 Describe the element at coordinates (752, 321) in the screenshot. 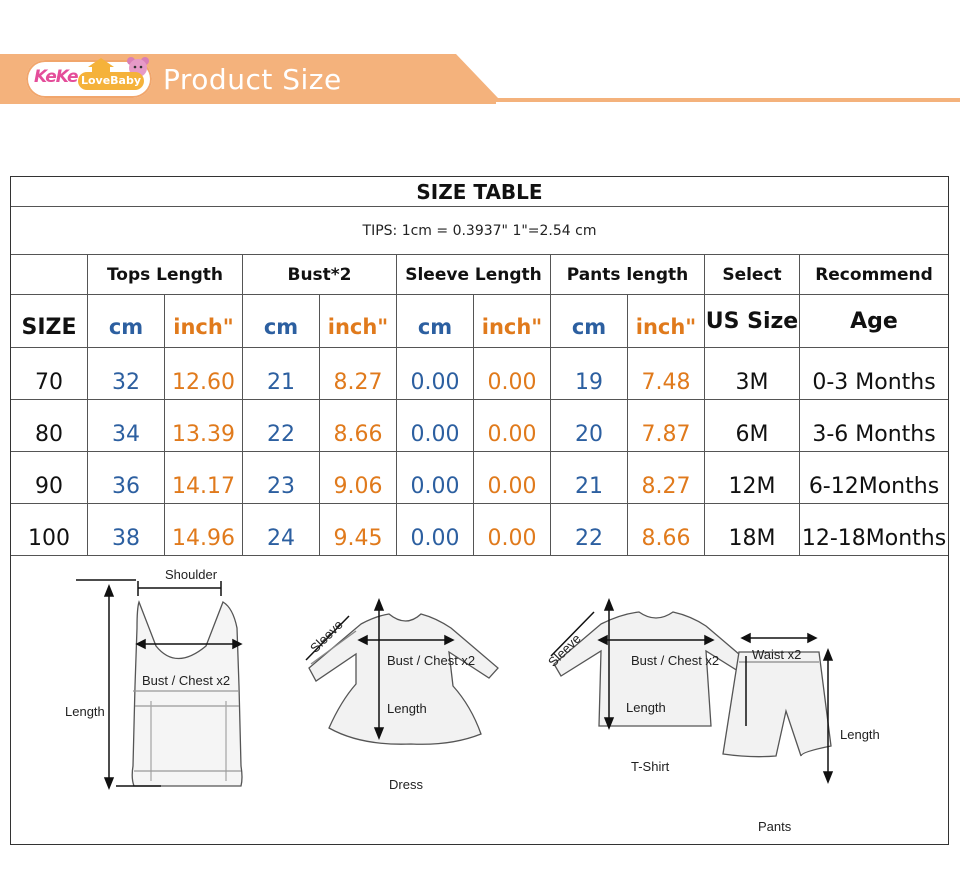

I see `subheader-us-size: US Size` at that location.